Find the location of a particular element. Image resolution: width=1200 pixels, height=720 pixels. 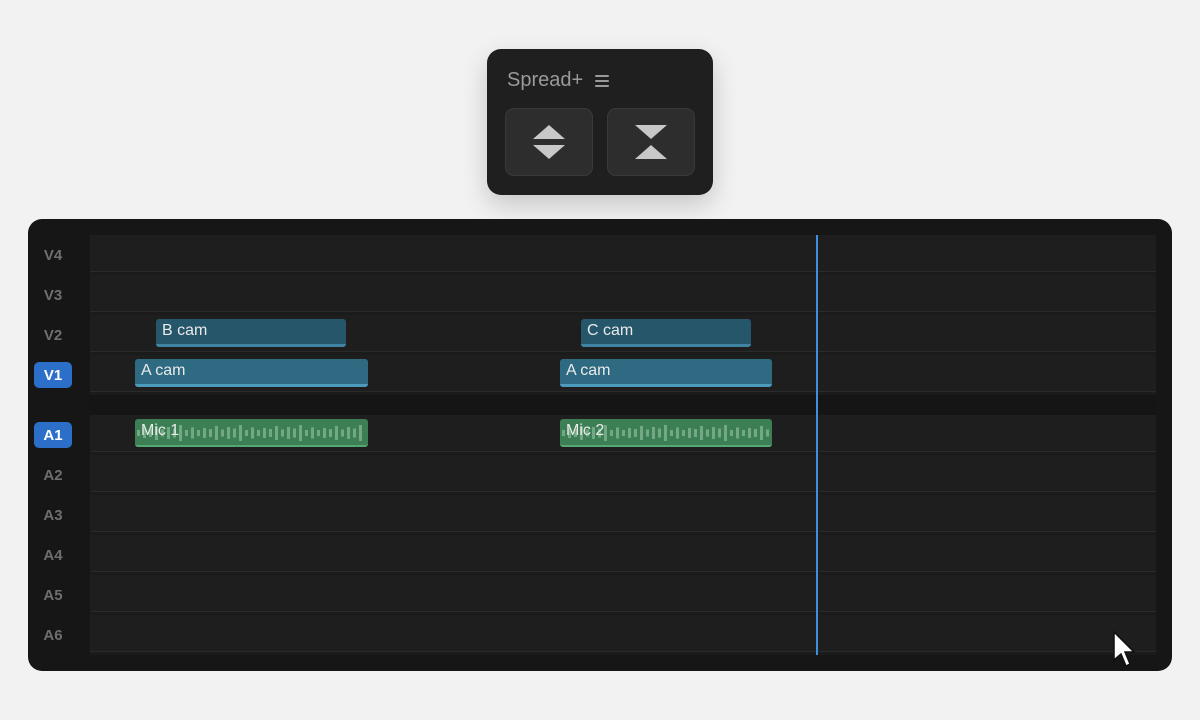

clip-label: Mic 1 is located at coordinates (160, 430).